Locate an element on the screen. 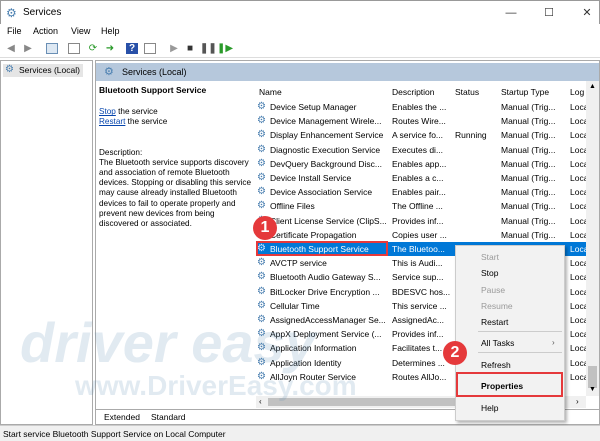 The height and width of the screenshot is (441, 600). start-icon: ▶ is located at coordinates (174, 48).